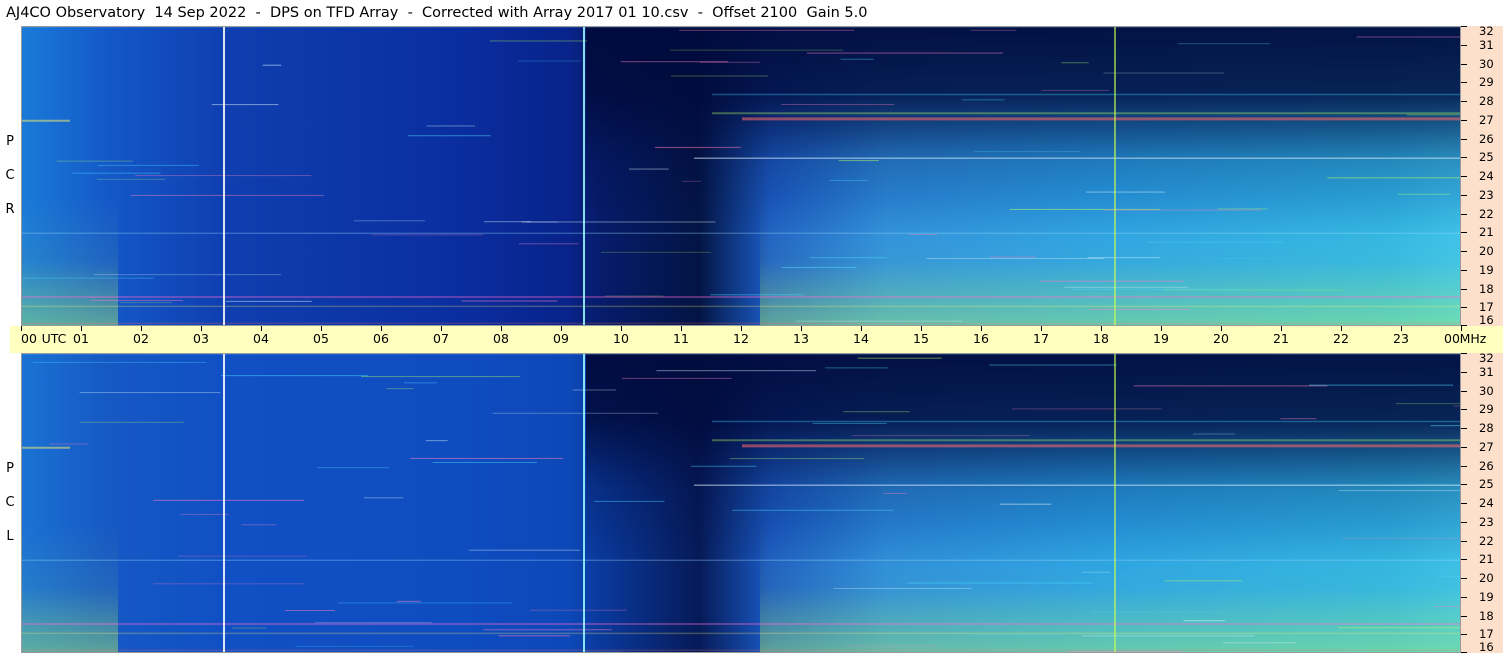 The width and height of the screenshot is (1503, 672). Describe the element at coordinates (10, 536) in the screenshot. I see `pol-letter: L` at that location.